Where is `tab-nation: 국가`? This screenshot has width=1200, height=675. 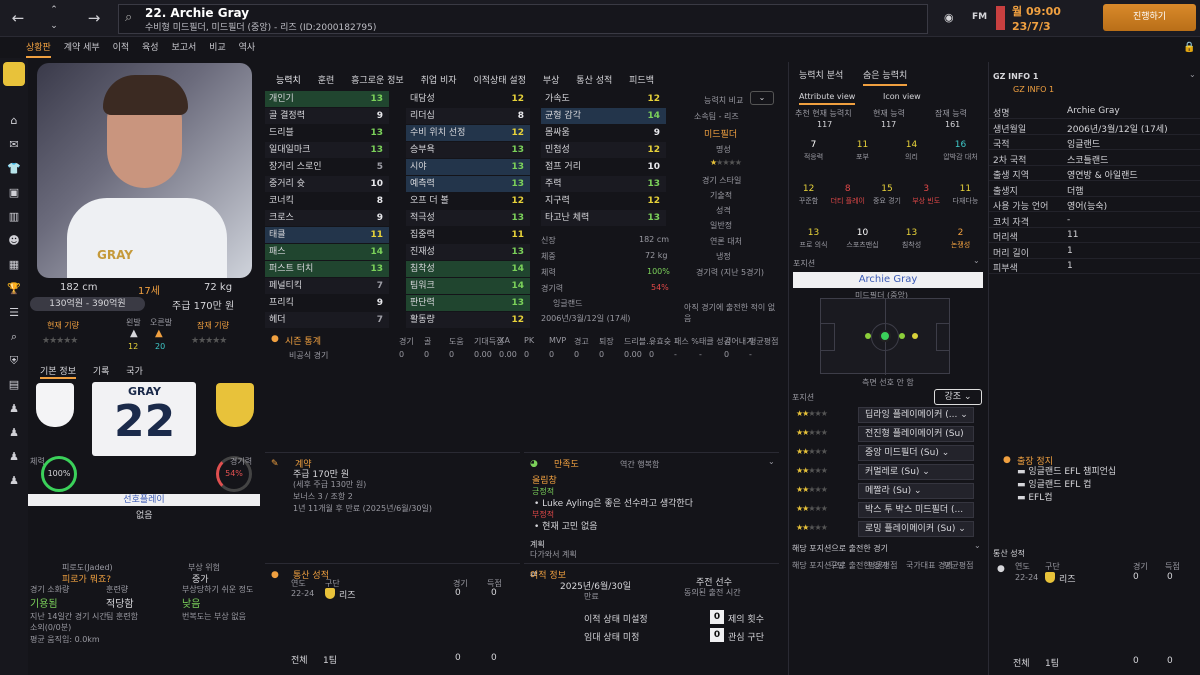 tab-nation: 국가 is located at coordinates (134, 370).